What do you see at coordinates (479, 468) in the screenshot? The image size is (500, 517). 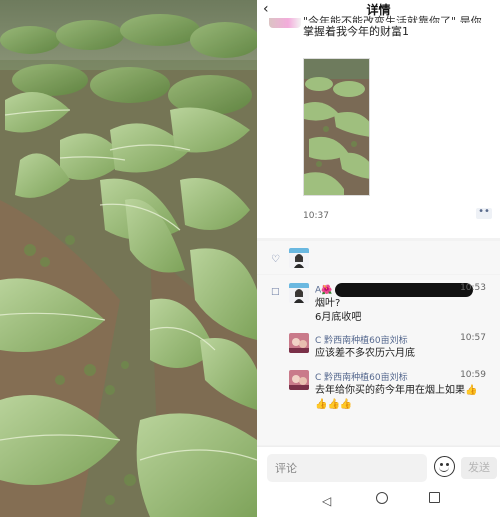 I see `send-button: 发送` at bounding box center [479, 468].